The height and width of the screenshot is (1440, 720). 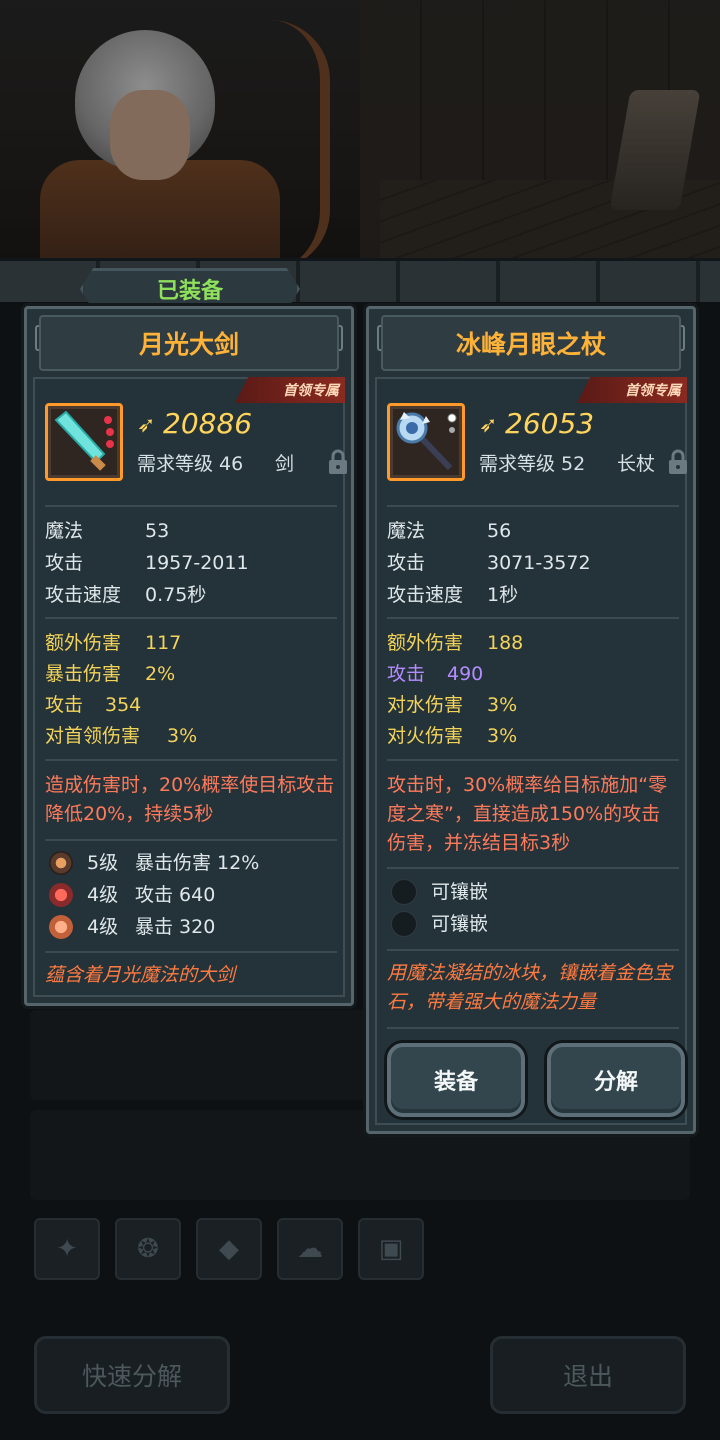 I want to click on quick-dismantle-button: 快速分解, so click(x=132, y=1375).